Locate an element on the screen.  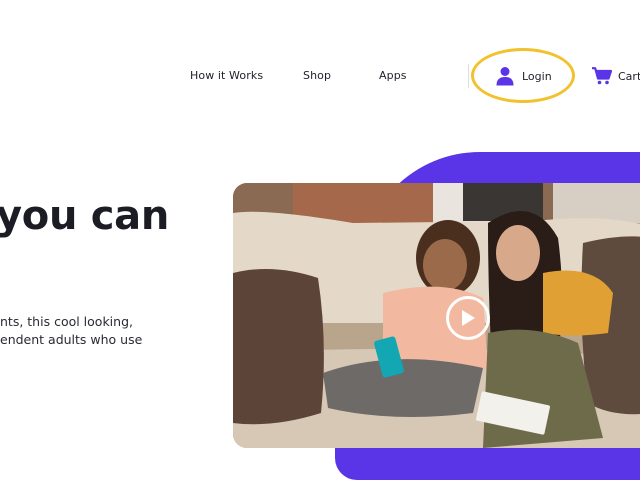
user-icon is located at coordinates (505, 76).